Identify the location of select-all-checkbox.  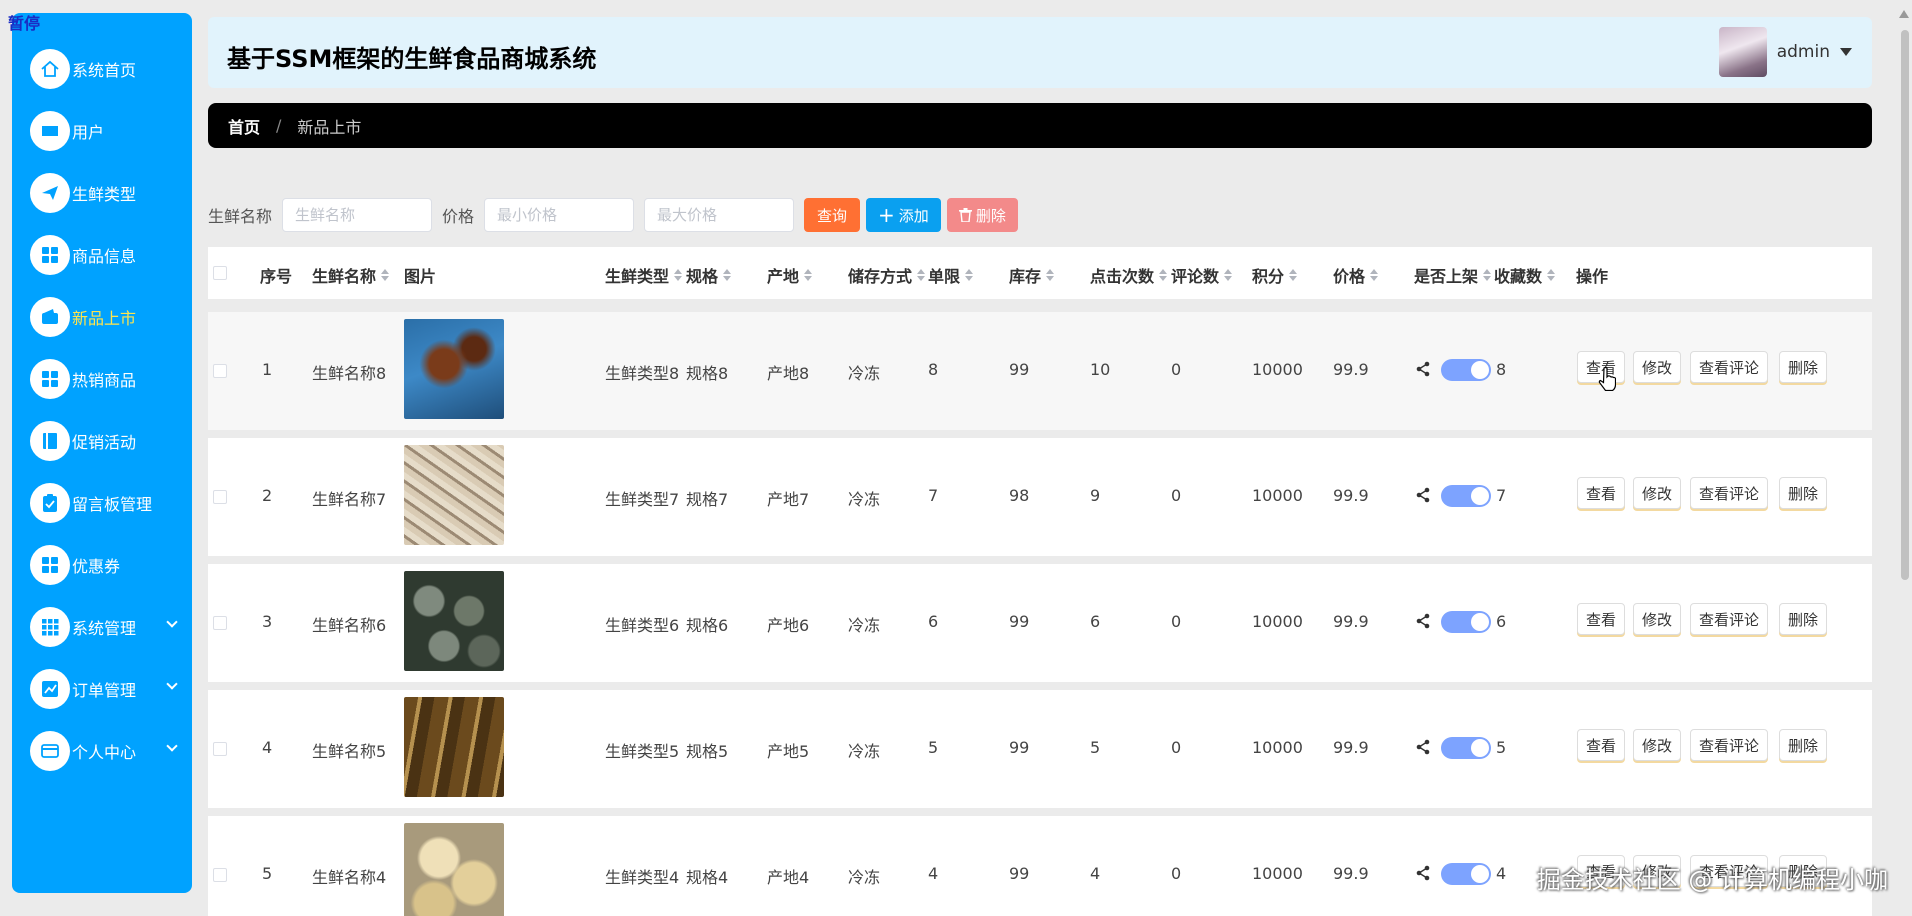
(220, 273).